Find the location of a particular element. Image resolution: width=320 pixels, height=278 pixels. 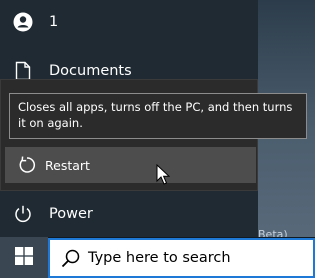

start-button is located at coordinates (24, 257).